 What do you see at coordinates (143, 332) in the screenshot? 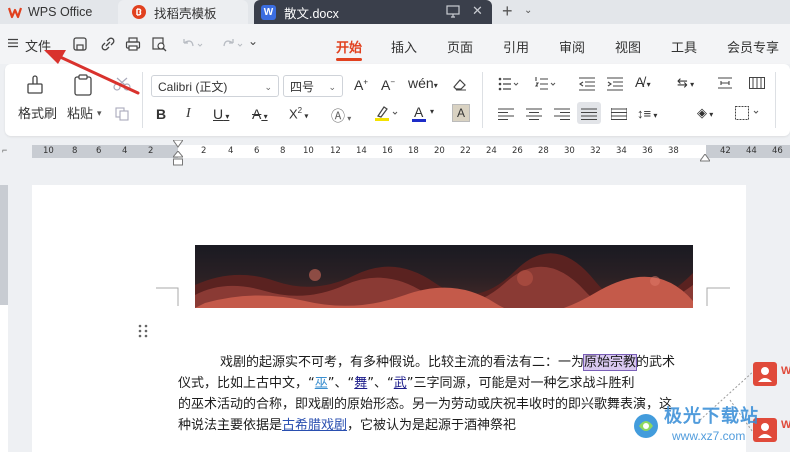
I see `drag-handle-icon` at bounding box center [143, 332].